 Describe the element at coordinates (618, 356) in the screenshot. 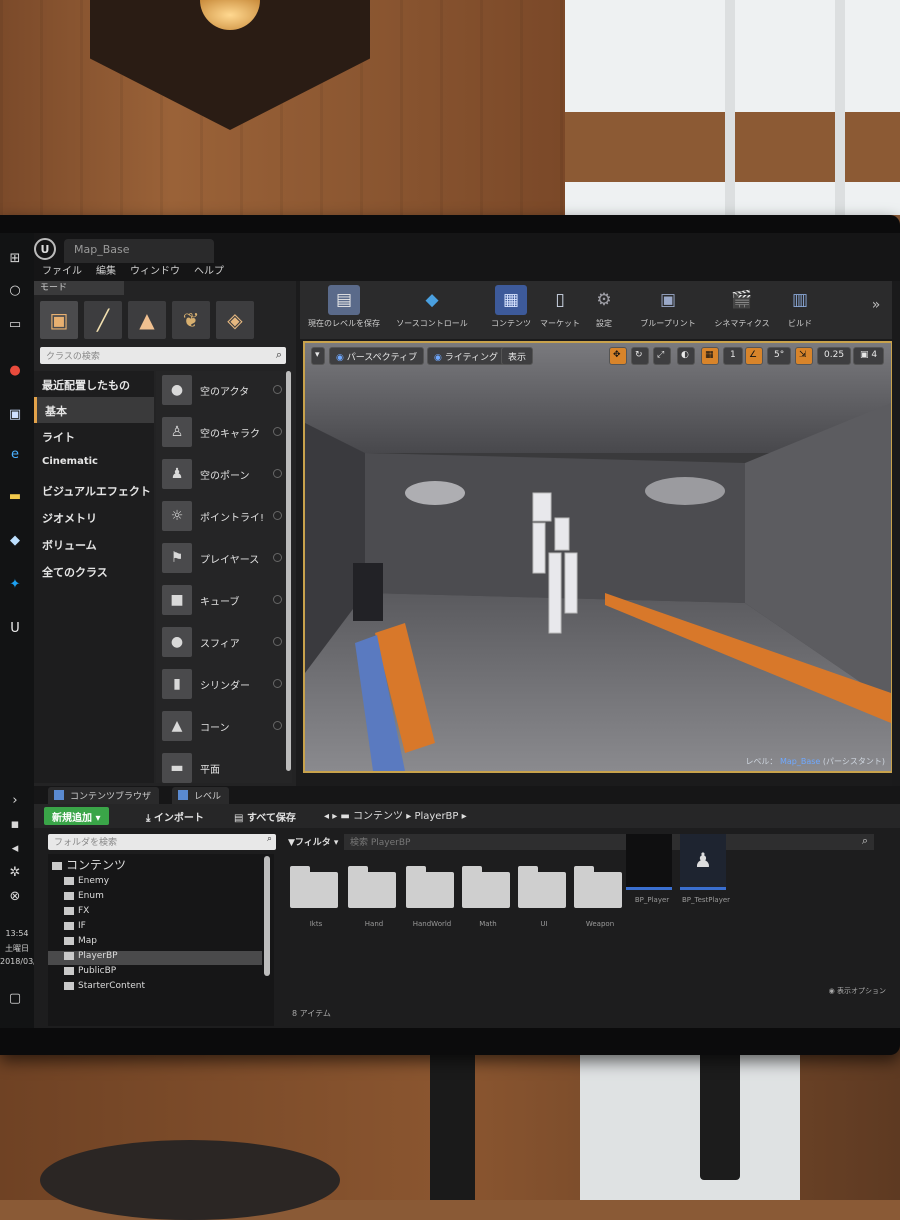

I see `translate-icon: ✥` at that location.